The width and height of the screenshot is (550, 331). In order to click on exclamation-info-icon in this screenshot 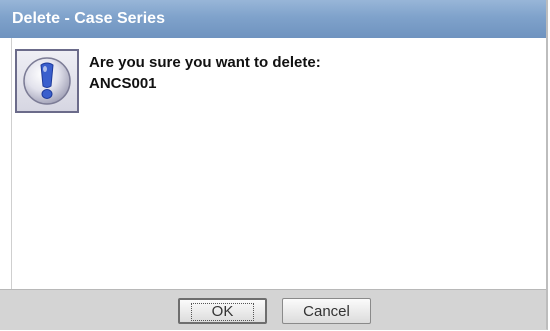, I will do `click(47, 81)`.